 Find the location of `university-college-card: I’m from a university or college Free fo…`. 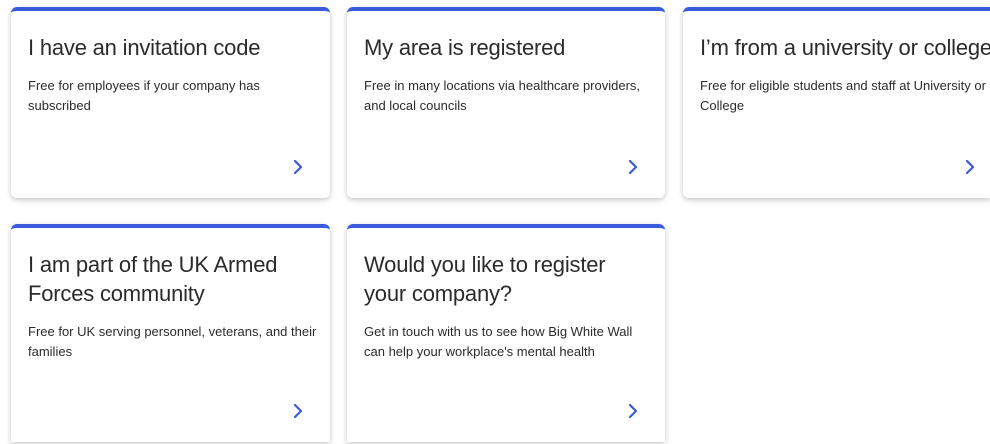

university-college-card: I’m from a university or college Free fo… is located at coordinates (836, 102).